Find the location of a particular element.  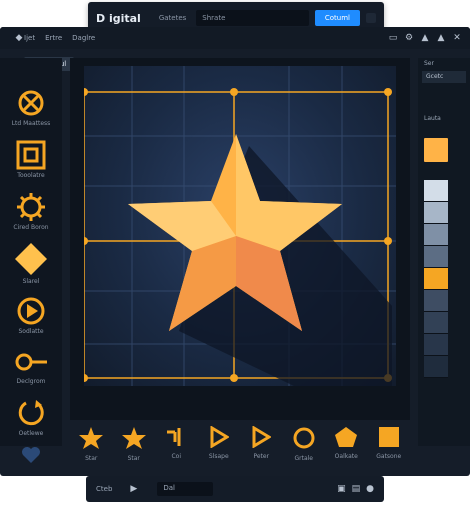

diamond-tool-icon is located at coordinates (31, 259).